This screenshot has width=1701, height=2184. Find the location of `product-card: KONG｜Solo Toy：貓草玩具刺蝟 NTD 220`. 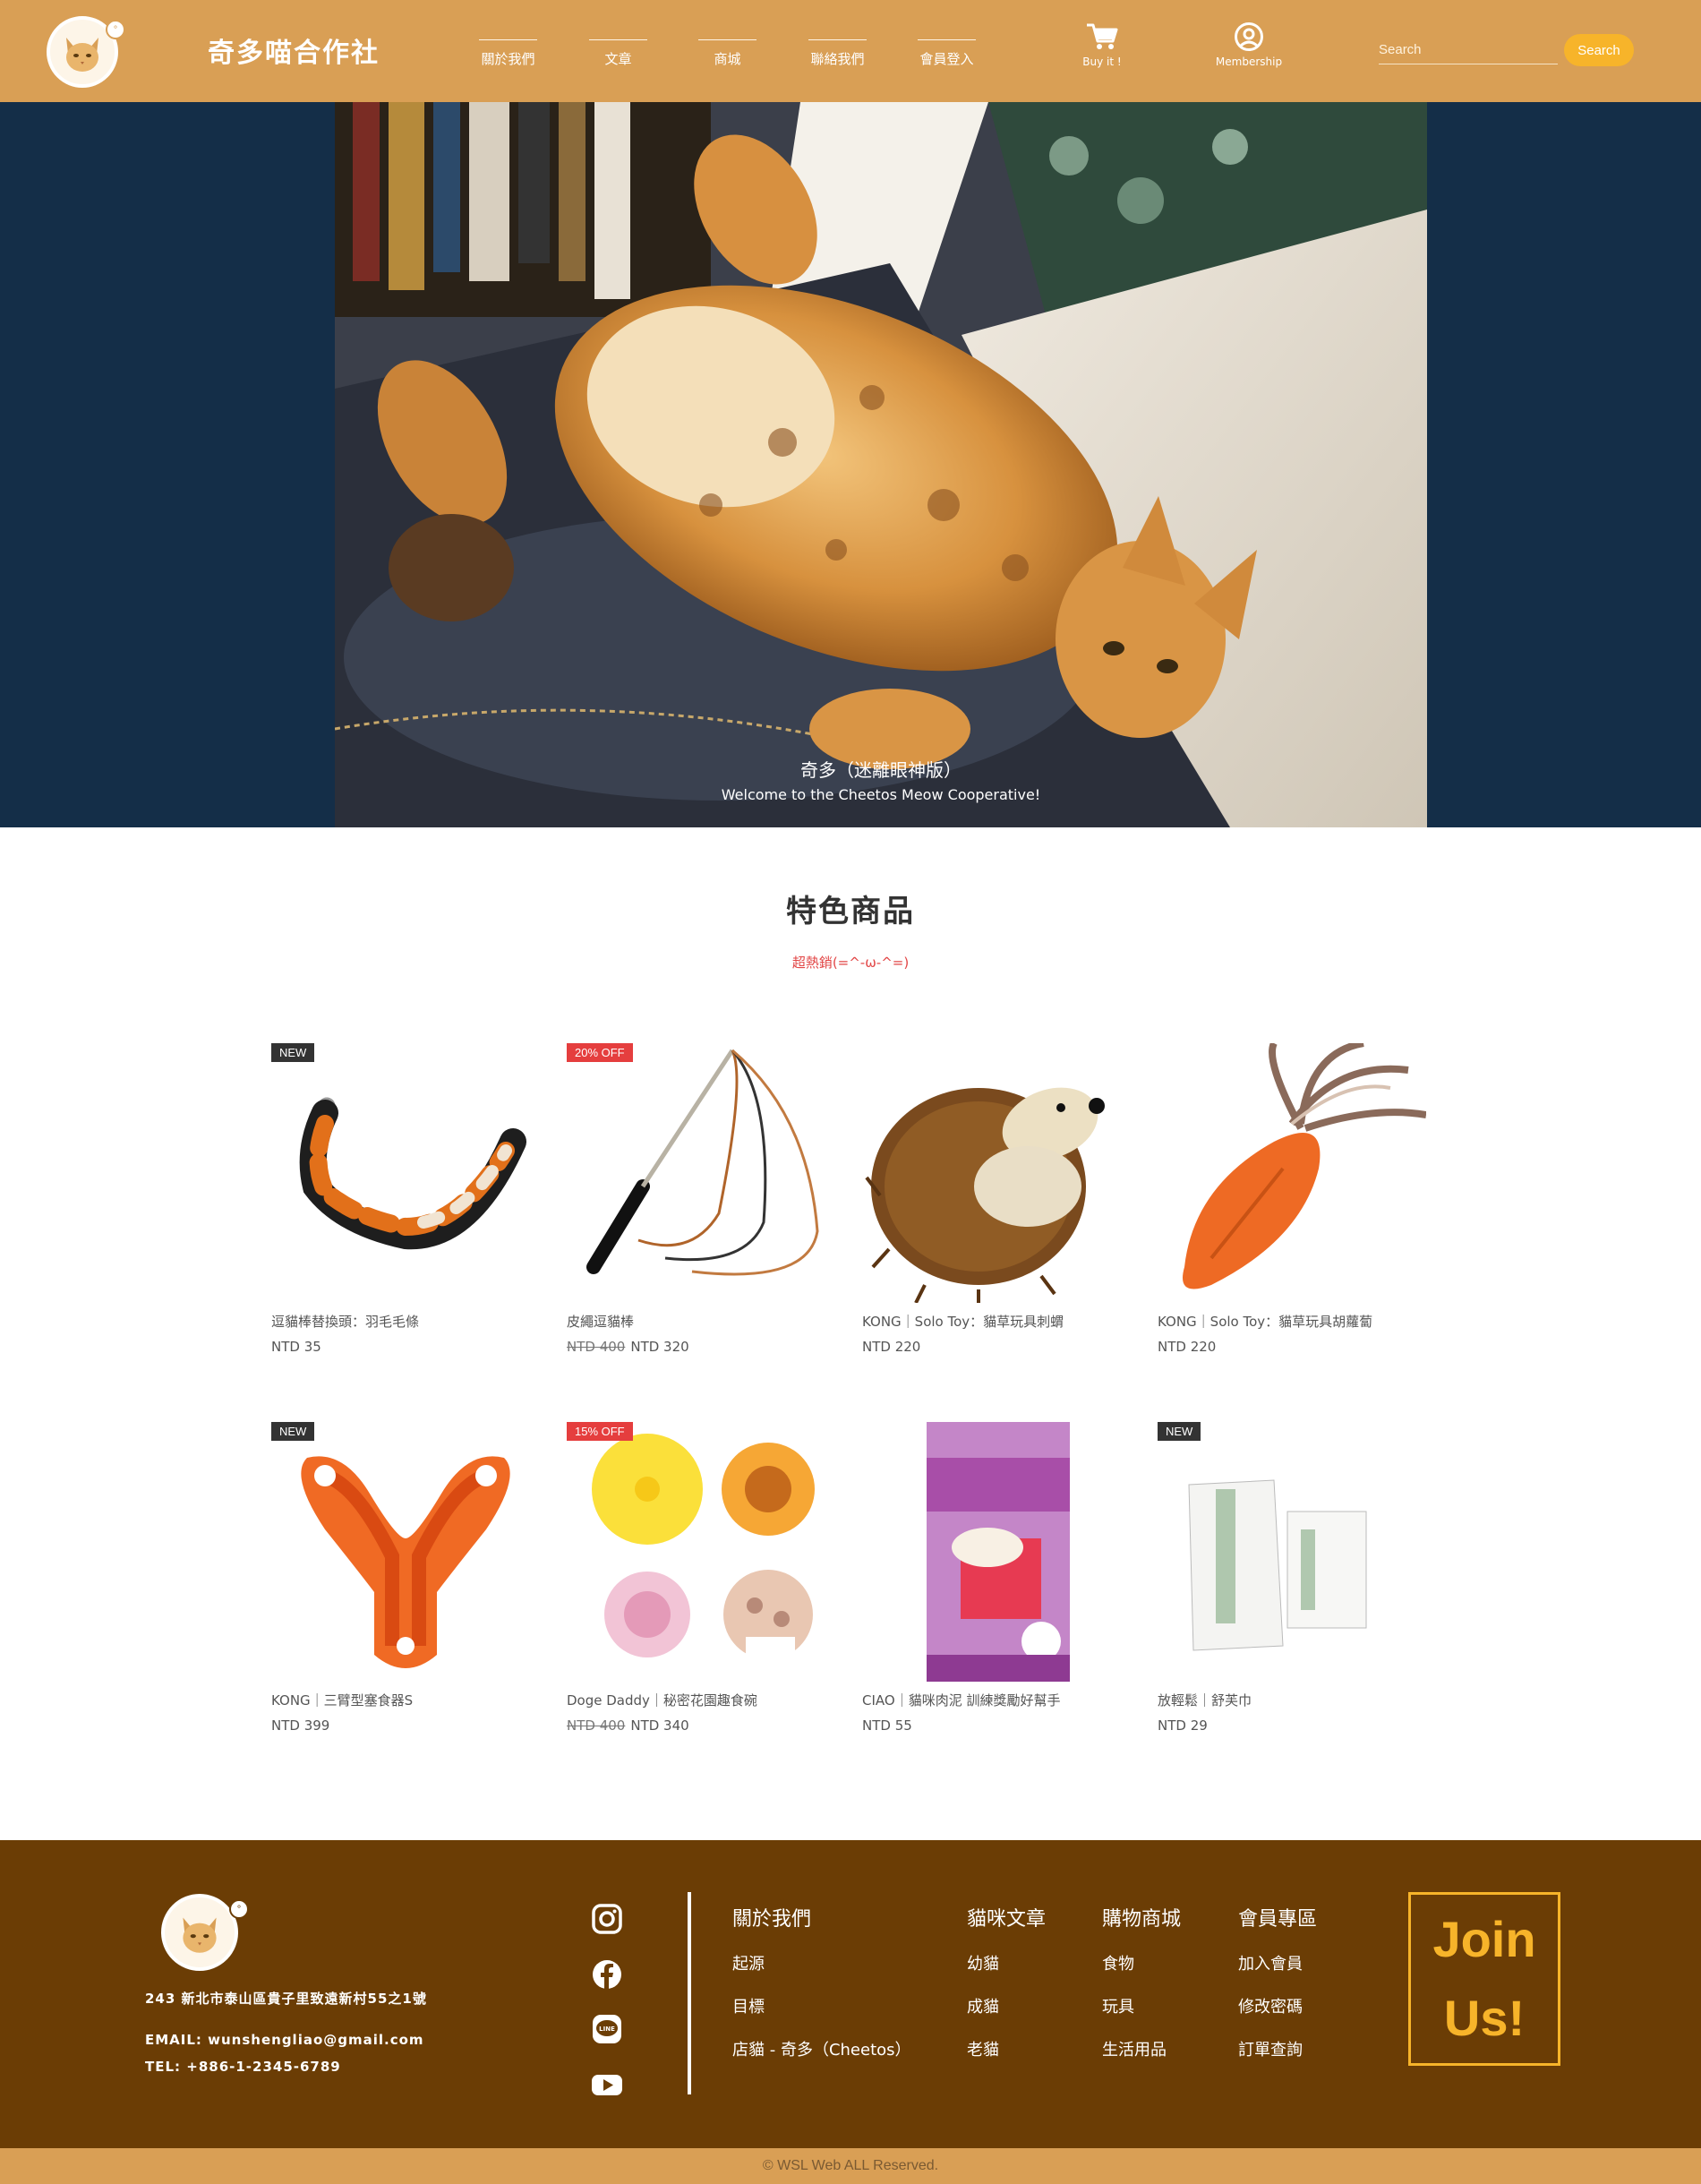

product-card: KONG｜Solo Toy：貓草玩具刺蝟 NTD 220 is located at coordinates (997, 1199).